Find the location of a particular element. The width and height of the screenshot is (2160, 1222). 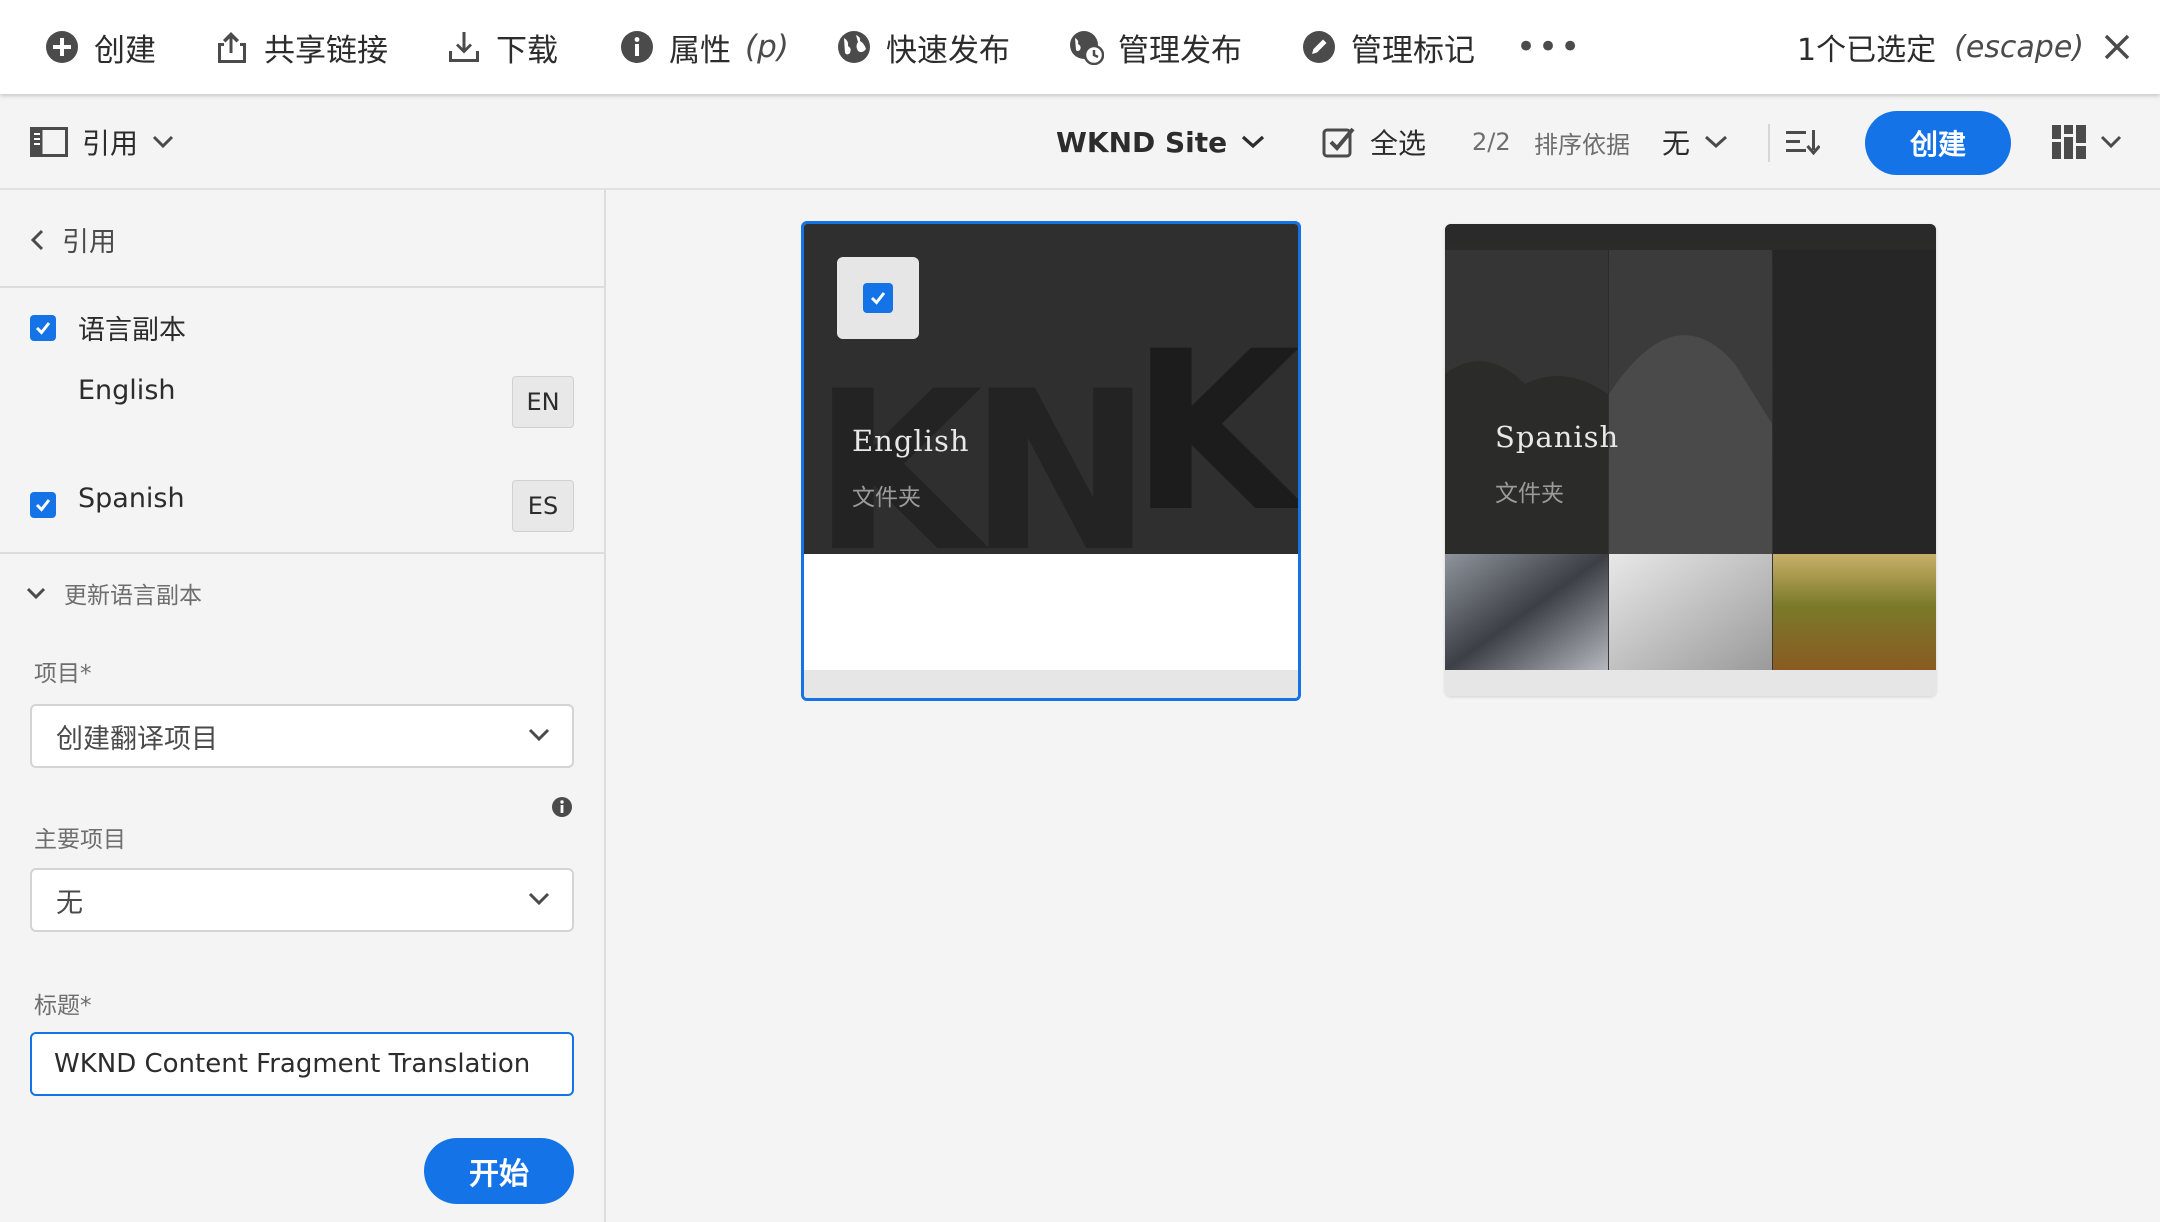

rail-back-label: 引用 is located at coordinates (89, 242).